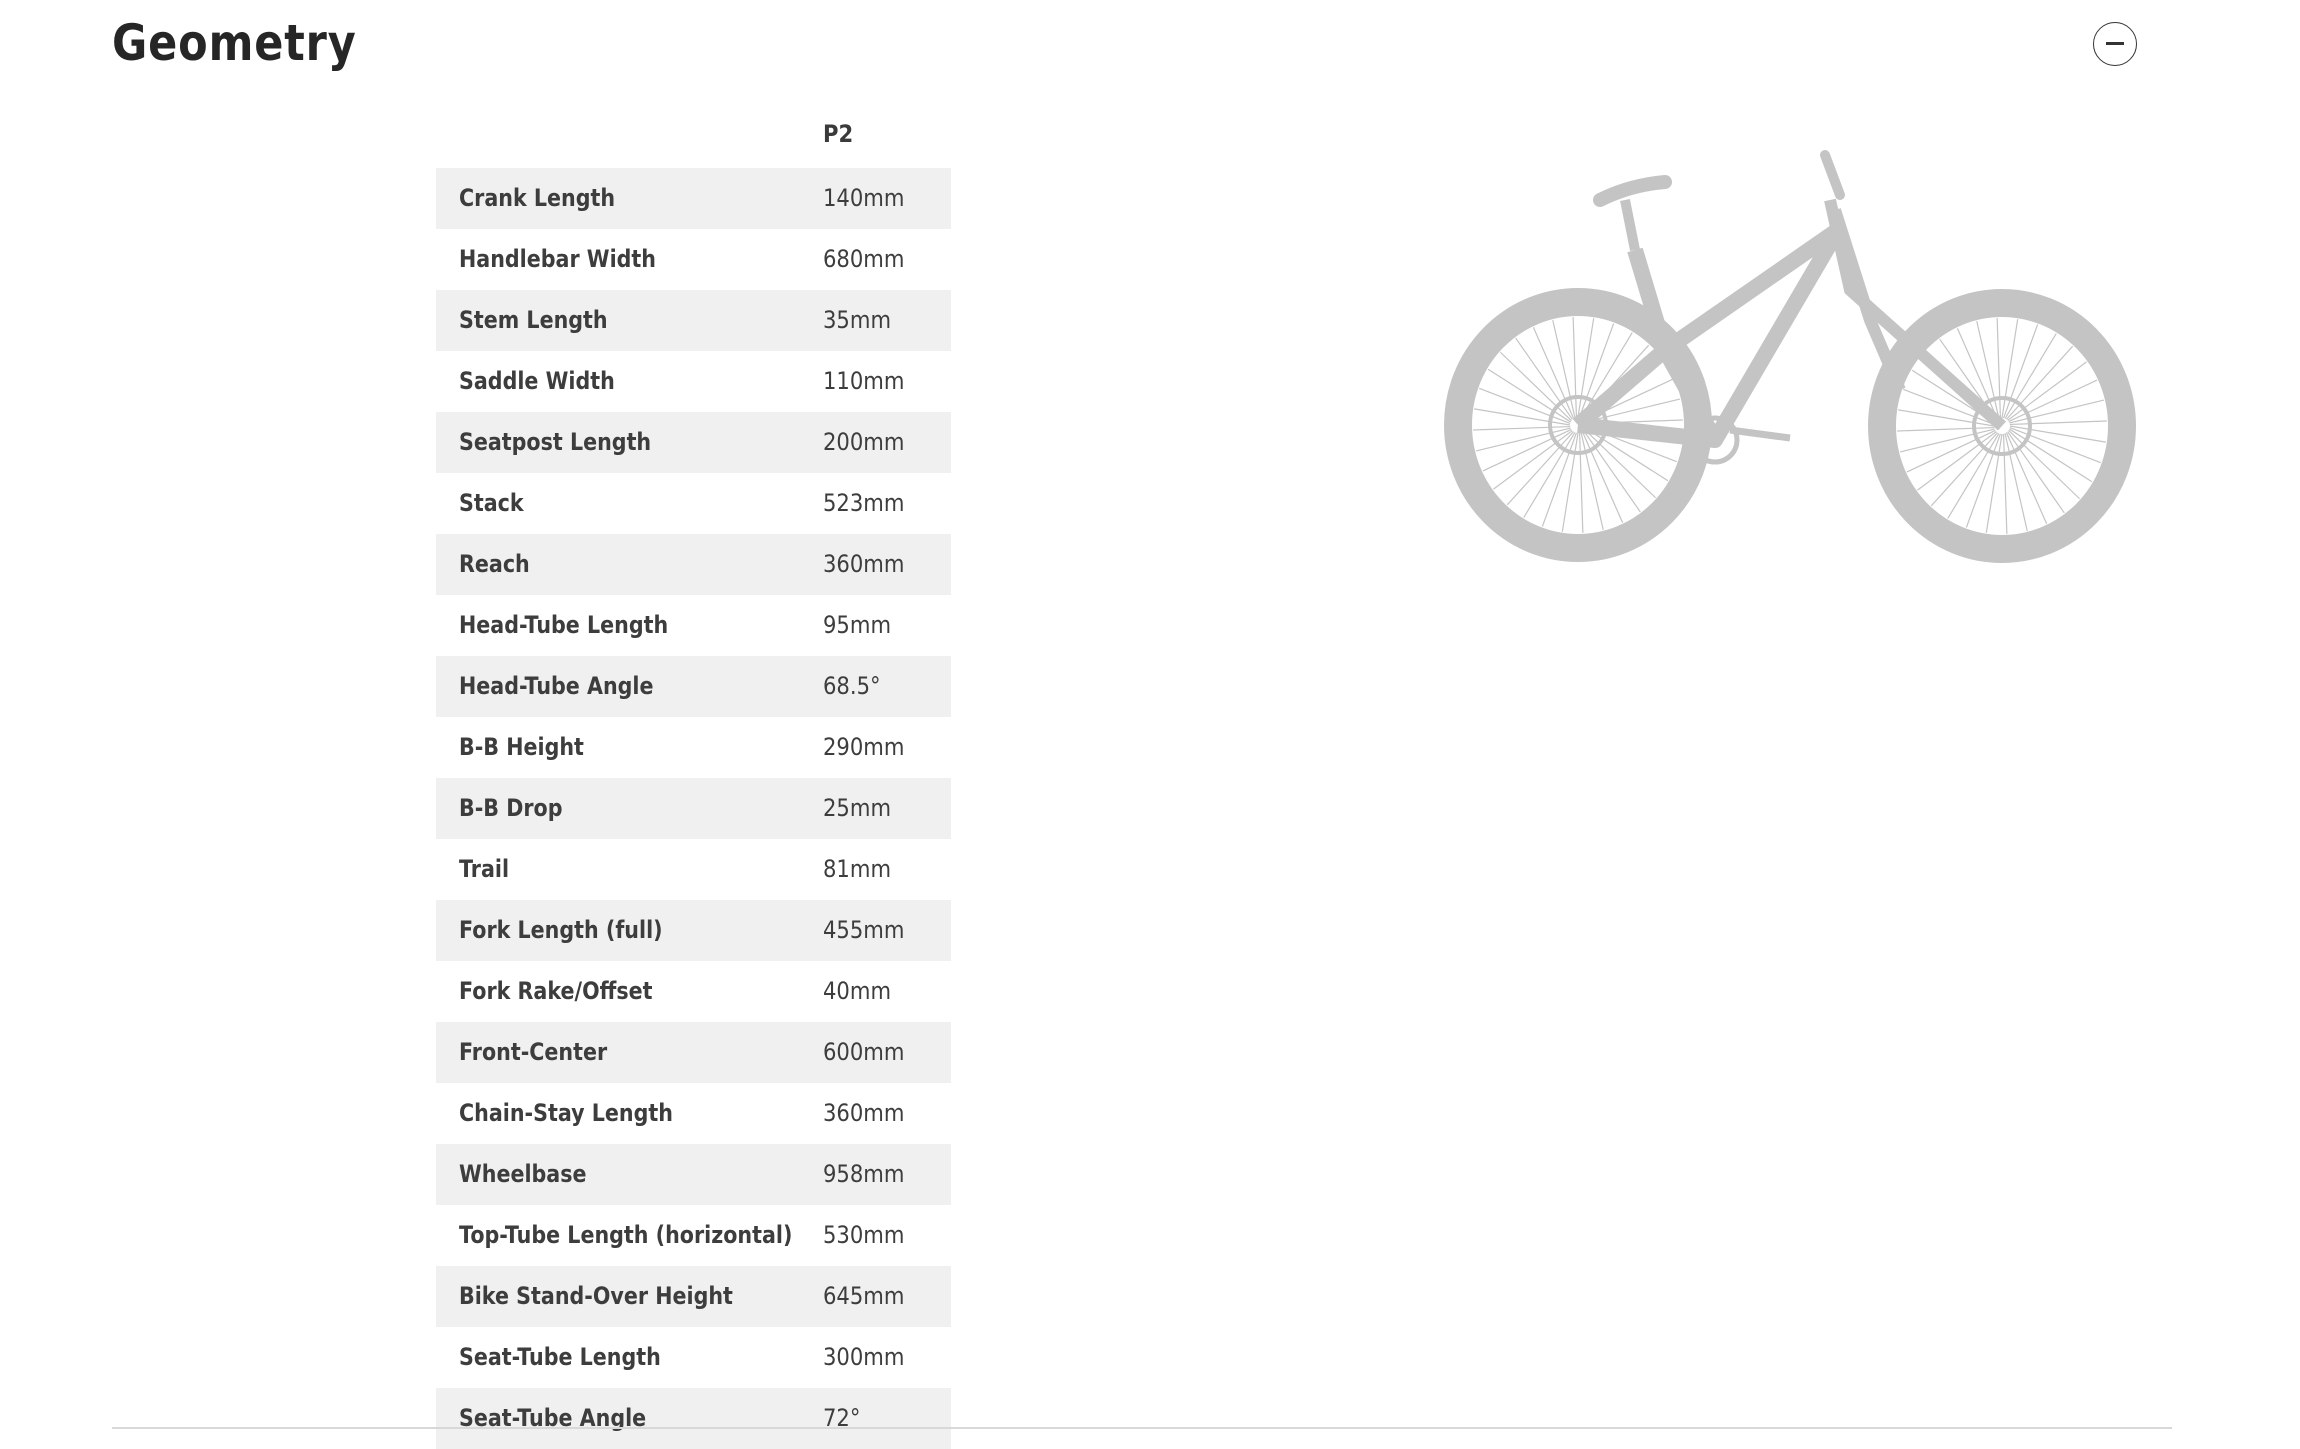  What do you see at coordinates (556, 686) in the screenshot?
I see `row-label: Head-Tube Angle` at bounding box center [556, 686].